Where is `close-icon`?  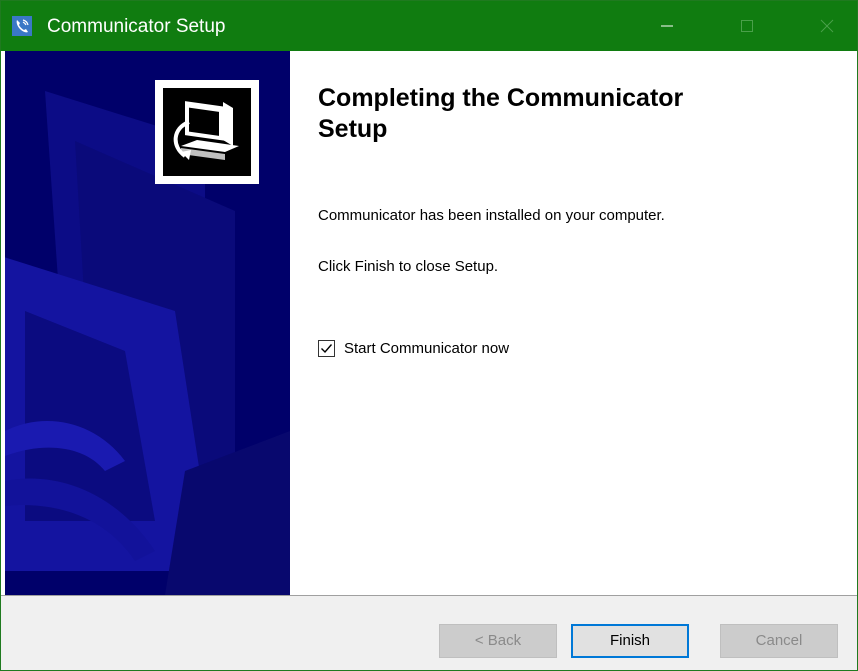
close-icon is located at coordinates (827, 26).